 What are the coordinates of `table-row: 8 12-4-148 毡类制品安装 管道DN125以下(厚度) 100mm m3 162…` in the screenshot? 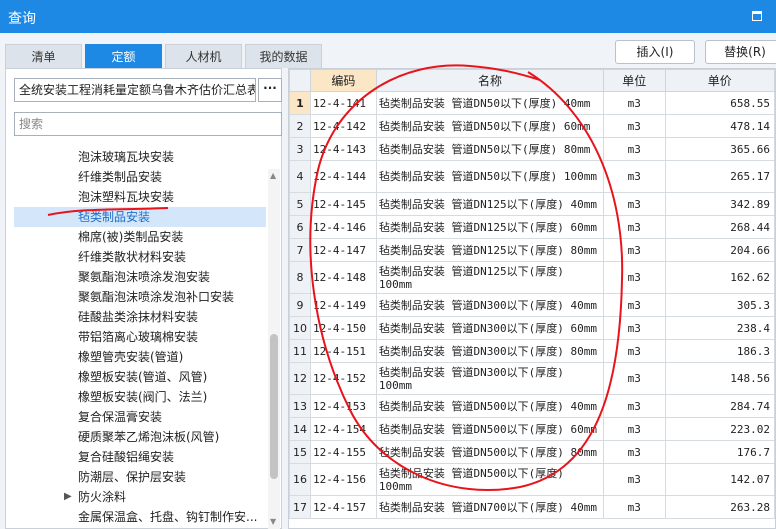 It's located at (532, 277).